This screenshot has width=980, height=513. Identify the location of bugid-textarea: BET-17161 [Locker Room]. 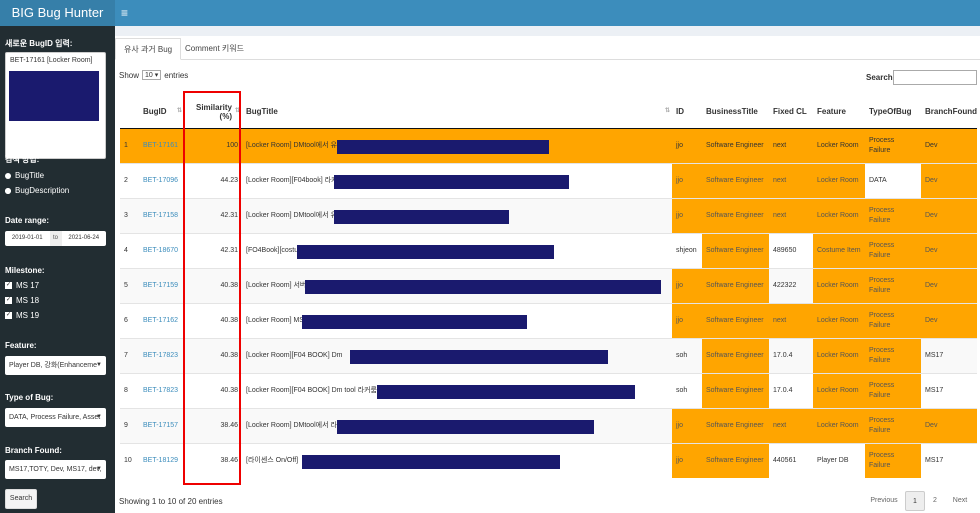
(55, 105).